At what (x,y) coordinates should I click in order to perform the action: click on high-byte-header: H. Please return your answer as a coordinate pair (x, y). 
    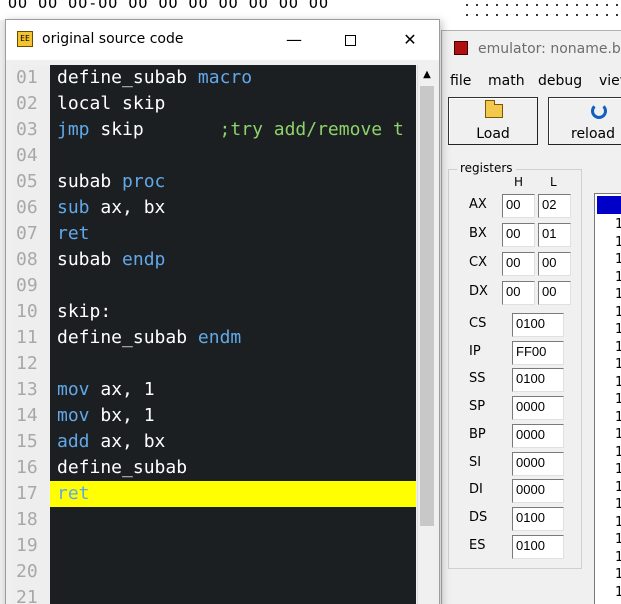
    Looking at the image, I should click on (519, 182).